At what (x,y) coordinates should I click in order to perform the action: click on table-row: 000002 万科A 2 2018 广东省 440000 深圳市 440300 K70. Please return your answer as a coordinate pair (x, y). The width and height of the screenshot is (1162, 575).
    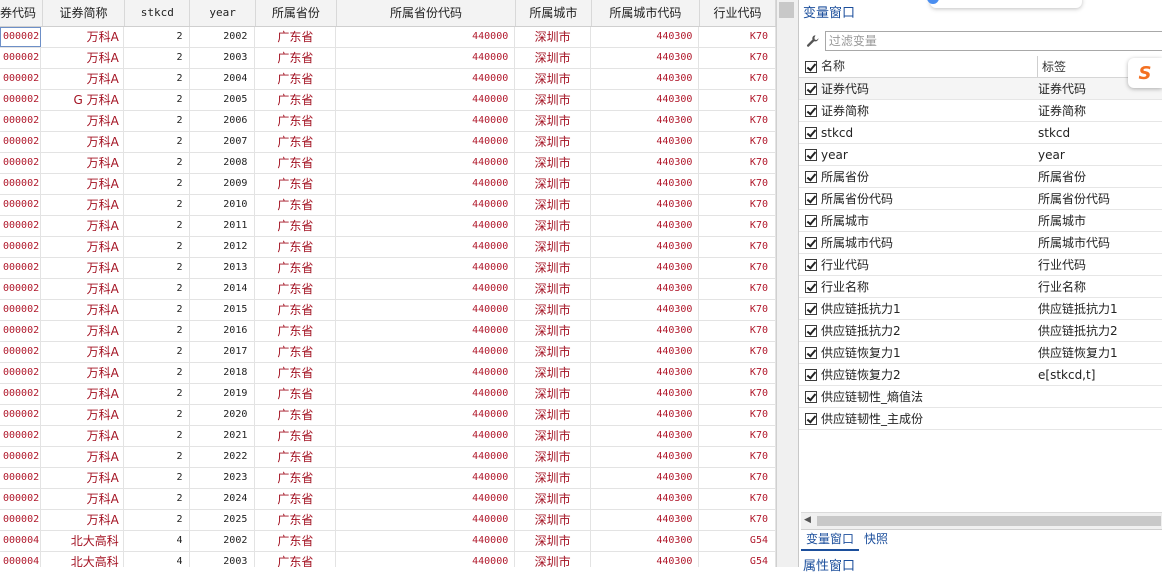
    Looking at the image, I should click on (388, 373).